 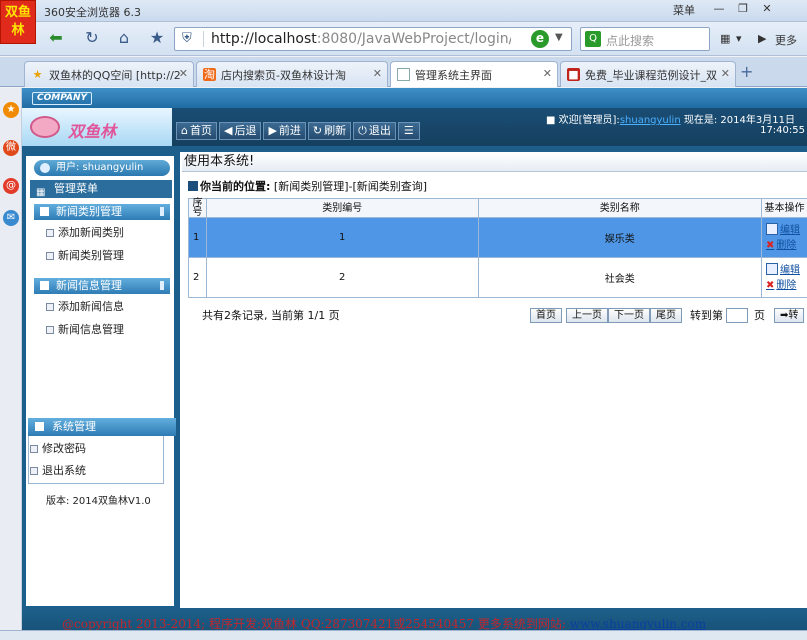 I want to click on tab-free-course: ■ 免费_毕业课程范例设计_双 ✕, so click(x=648, y=74).